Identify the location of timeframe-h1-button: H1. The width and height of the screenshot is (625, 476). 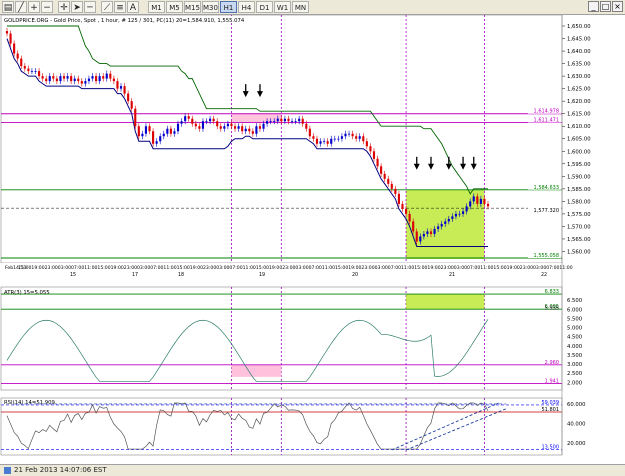
(228, 7).